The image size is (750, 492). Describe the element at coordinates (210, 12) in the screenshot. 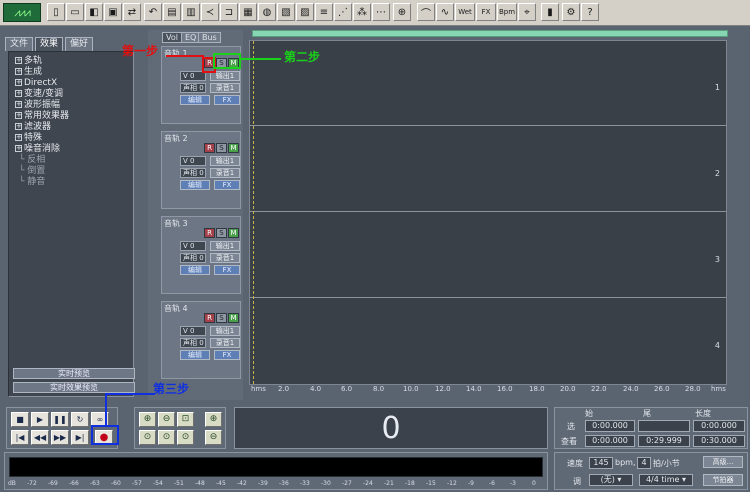

I see `crossfade-icon: ≺` at that location.